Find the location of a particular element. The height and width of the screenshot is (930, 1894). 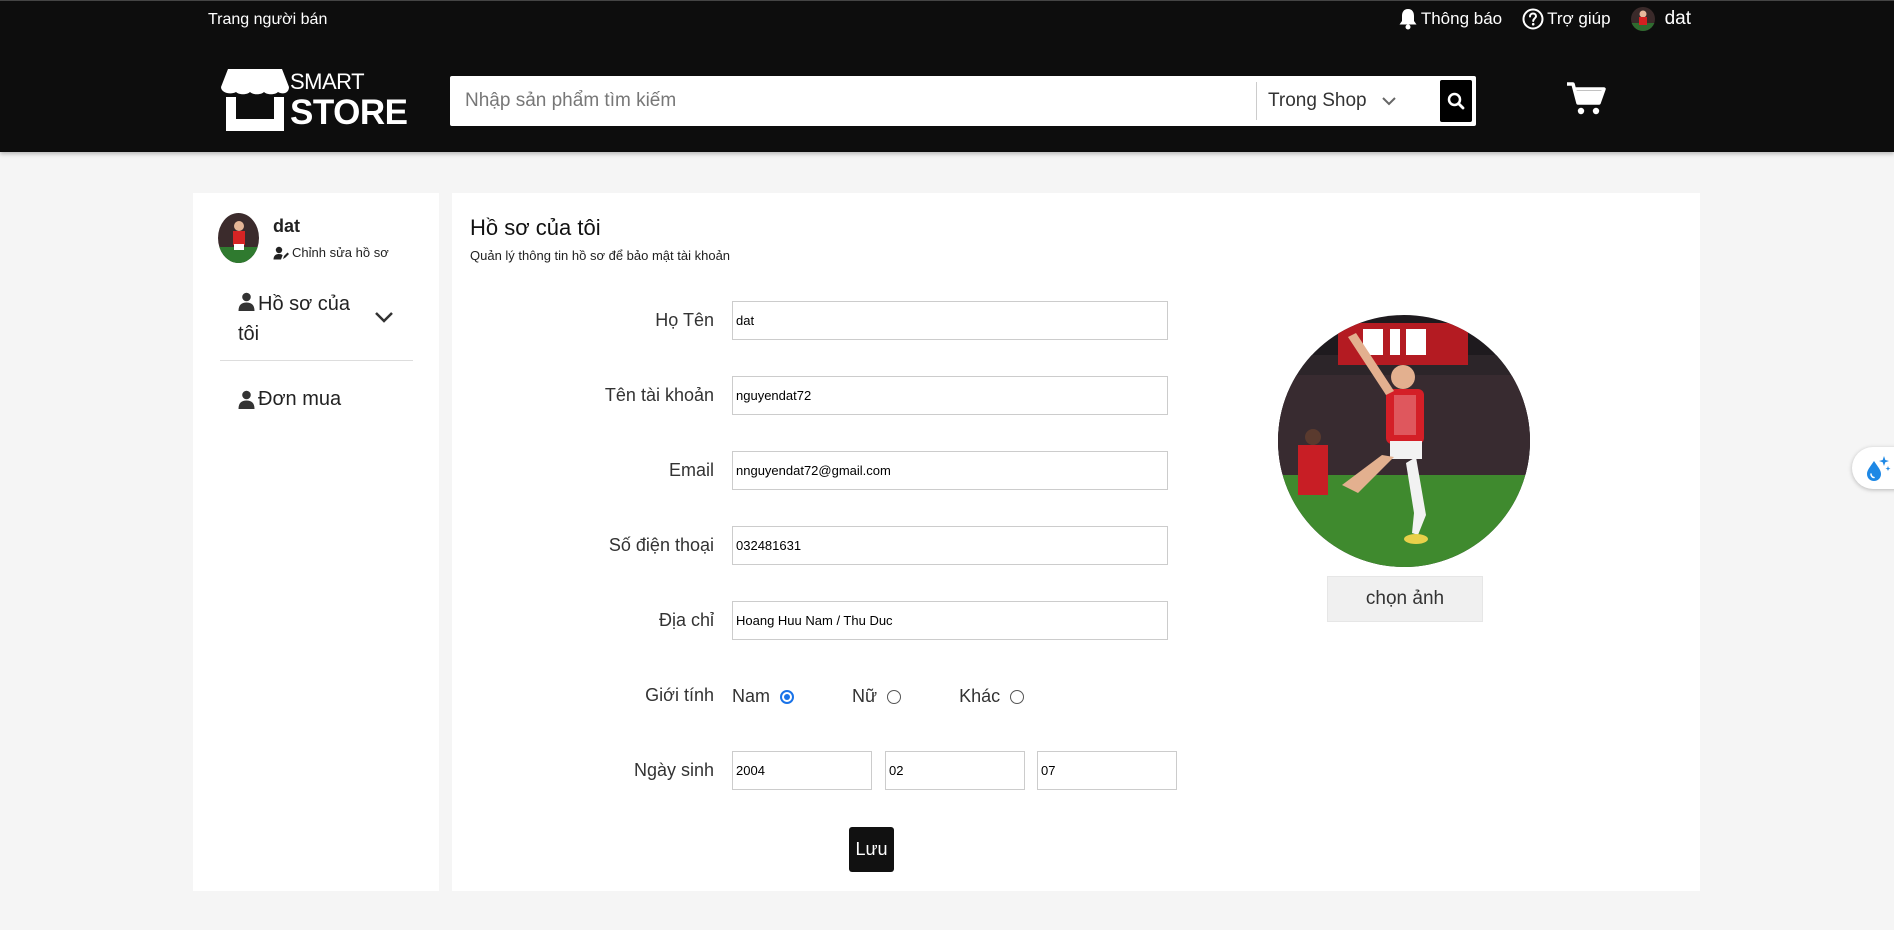

floating-extension-button is located at coordinates (1873, 468).